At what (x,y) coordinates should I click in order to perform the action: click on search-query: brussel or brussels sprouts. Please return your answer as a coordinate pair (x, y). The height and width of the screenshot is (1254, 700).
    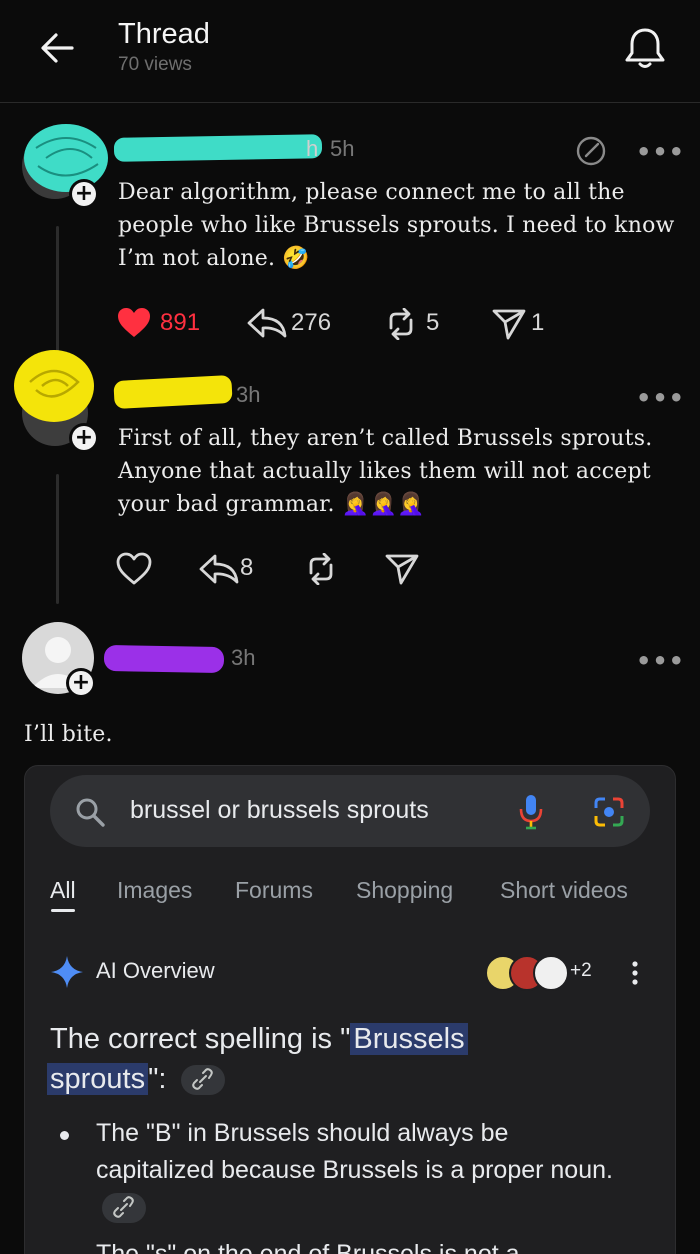
    Looking at the image, I should click on (279, 810).